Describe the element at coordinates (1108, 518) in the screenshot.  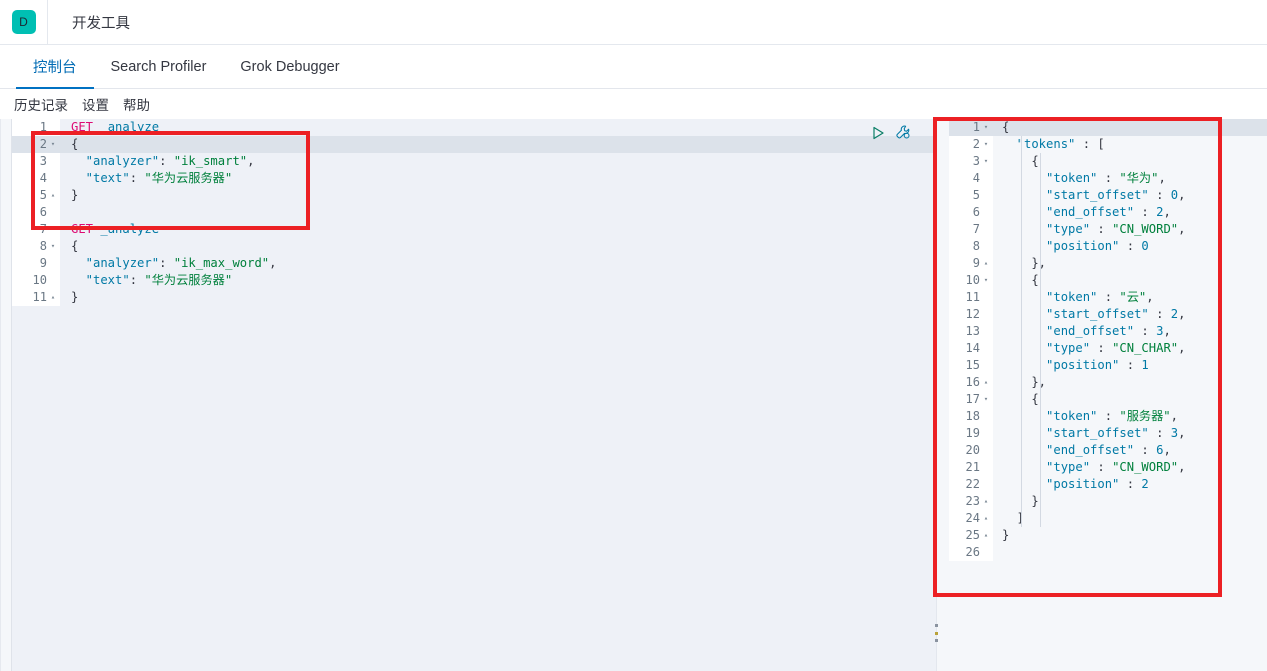
I see `code-line: 24 ▴ ]` at that location.